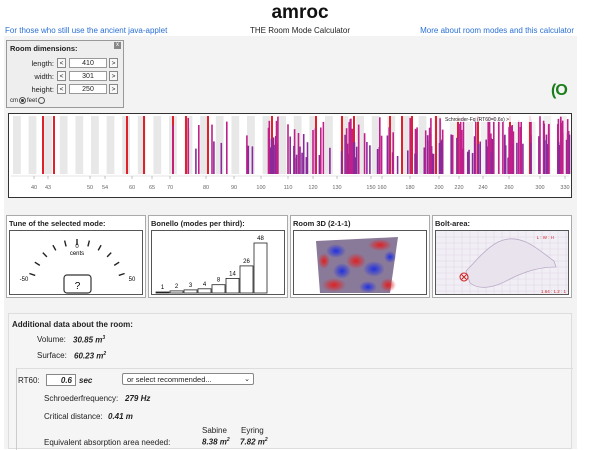 This screenshot has width=600, height=450. Describe the element at coordinates (104, 338) in the screenshot. I see `volume-unit-exponent: 3` at that location.